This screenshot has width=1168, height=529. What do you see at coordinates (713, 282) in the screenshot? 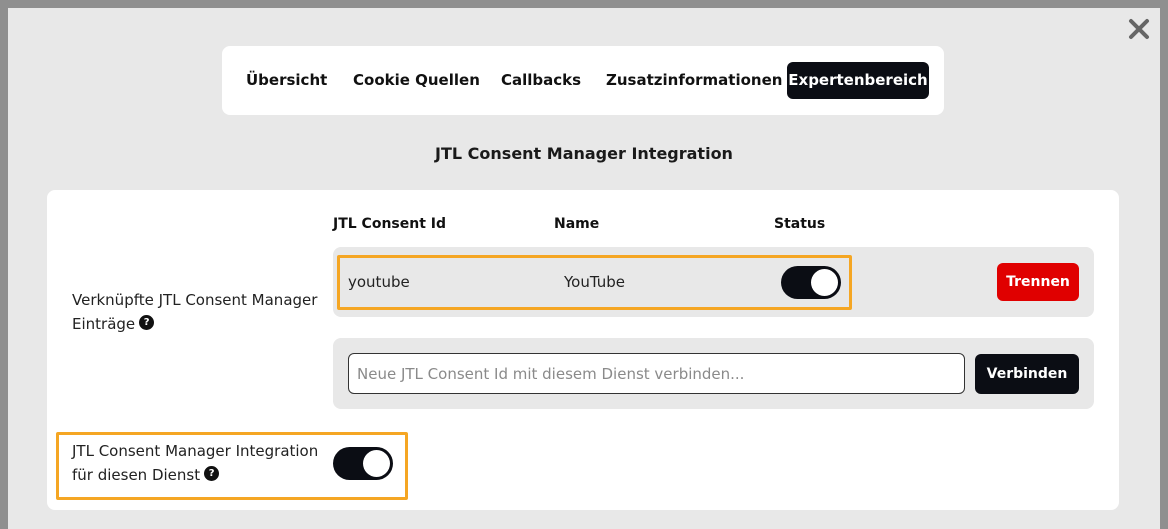
I see `table-row: youtube YouTube Trennen` at bounding box center [713, 282].